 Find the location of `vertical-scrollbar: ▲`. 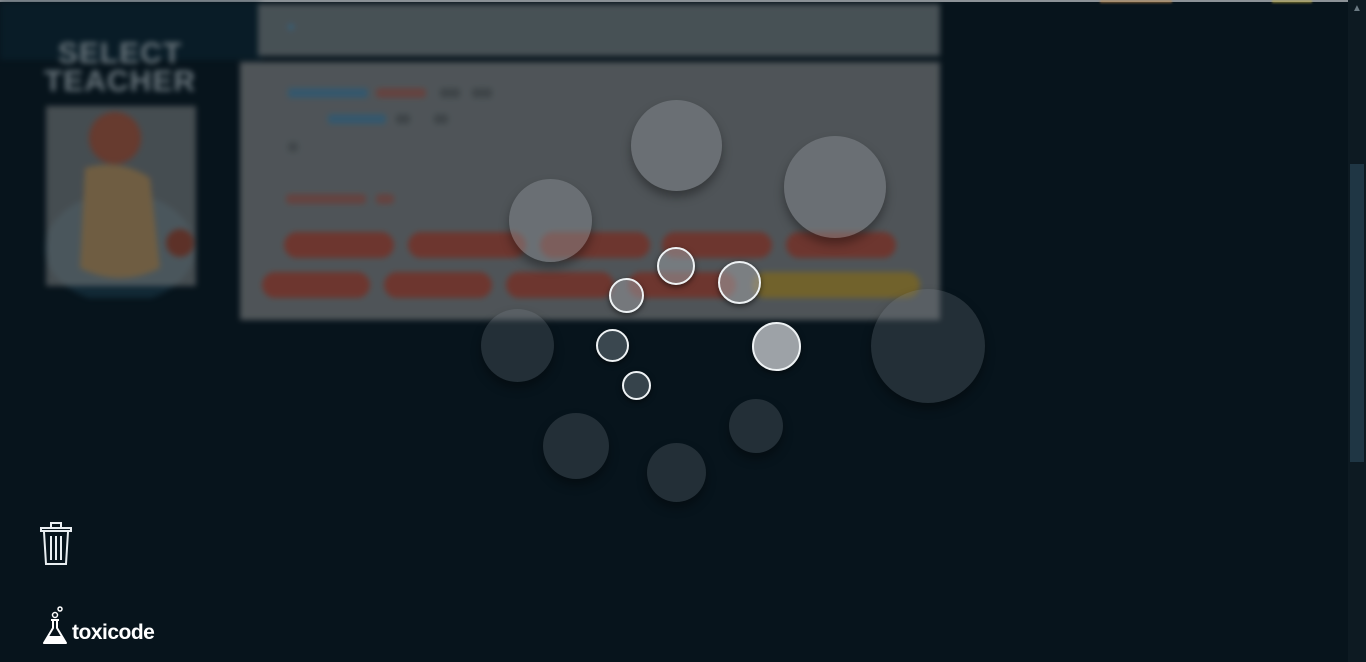

vertical-scrollbar: ▲ is located at coordinates (1357, 331).